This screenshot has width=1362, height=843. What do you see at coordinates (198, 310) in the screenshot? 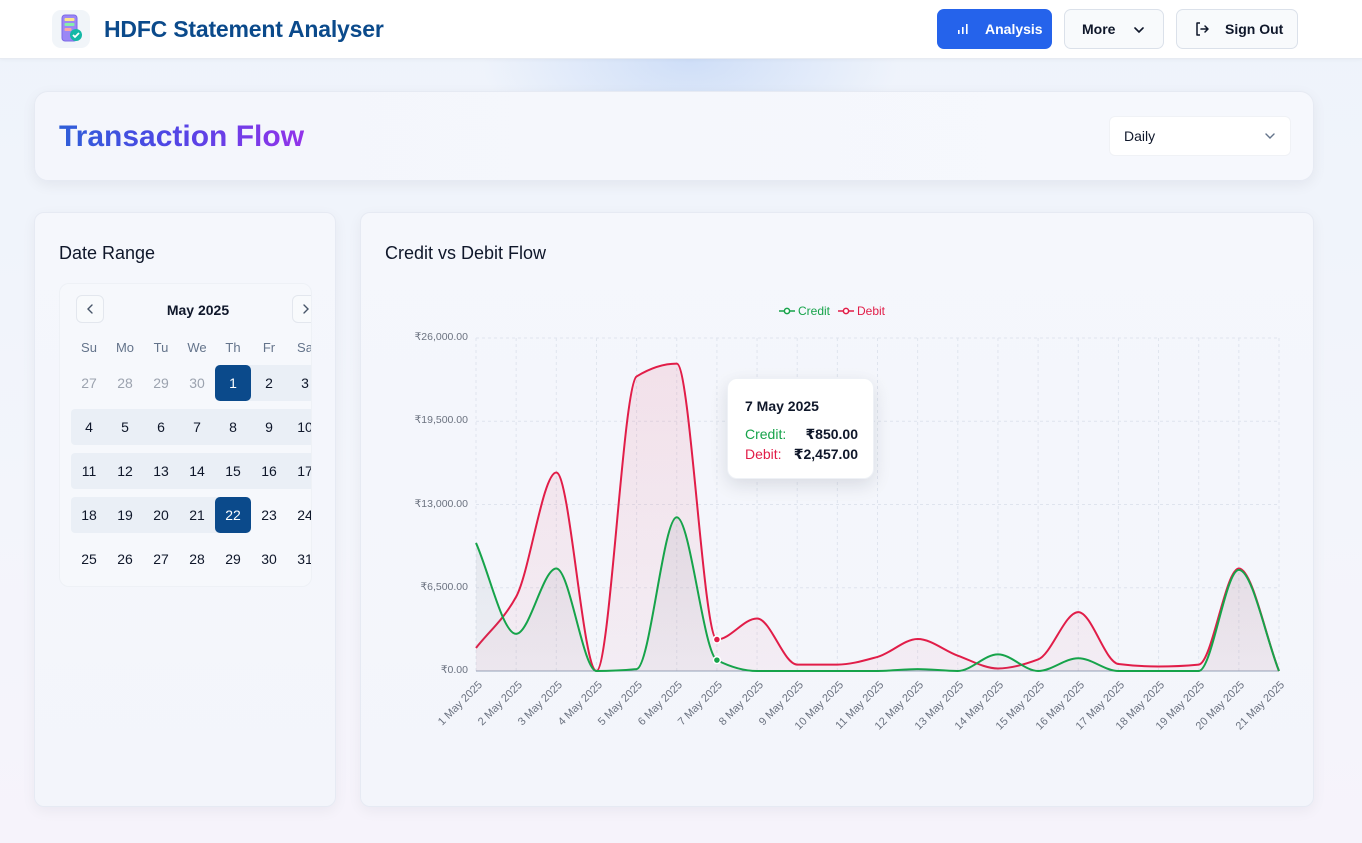
I see `calendar-month-label: May 2025` at bounding box center [198, 310].